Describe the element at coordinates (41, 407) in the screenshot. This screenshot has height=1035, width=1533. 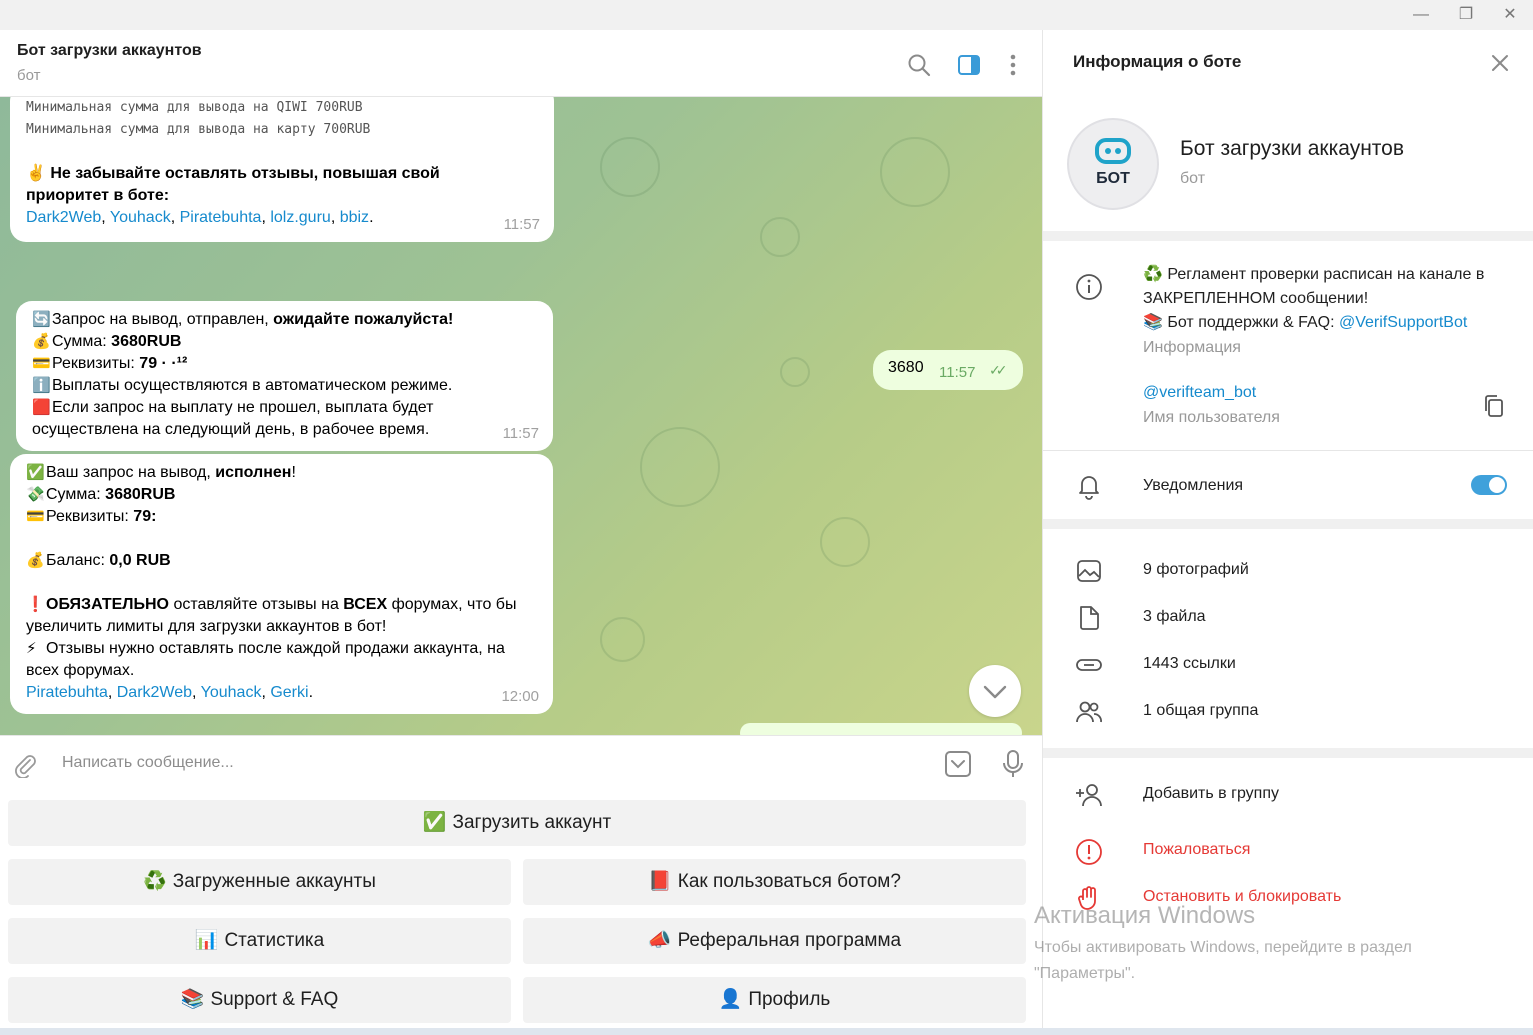
I see `red-square-emoji-icon: 🟥` at that location.